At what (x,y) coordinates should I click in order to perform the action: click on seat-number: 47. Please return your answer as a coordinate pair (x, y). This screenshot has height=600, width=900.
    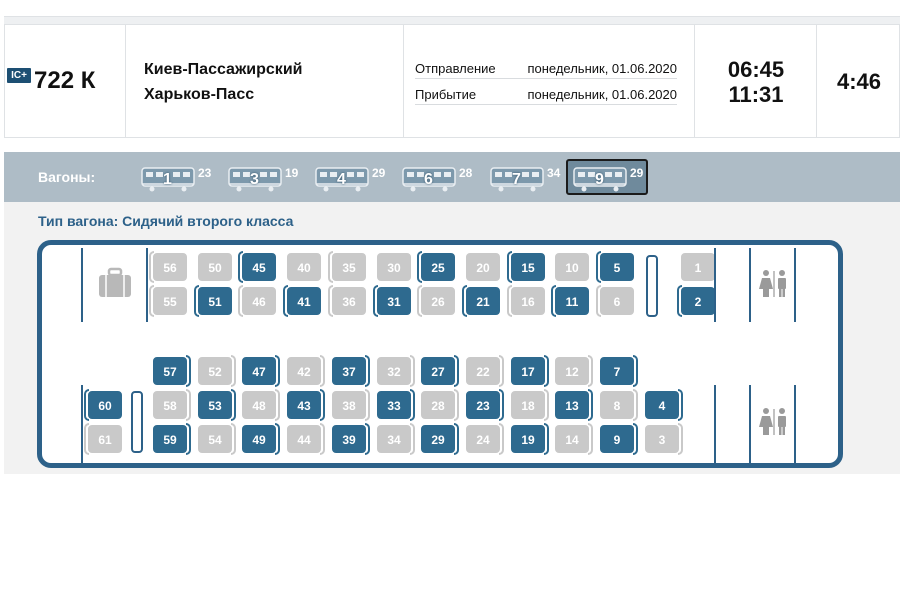
    Looking at the image, I should click on (259, 372).